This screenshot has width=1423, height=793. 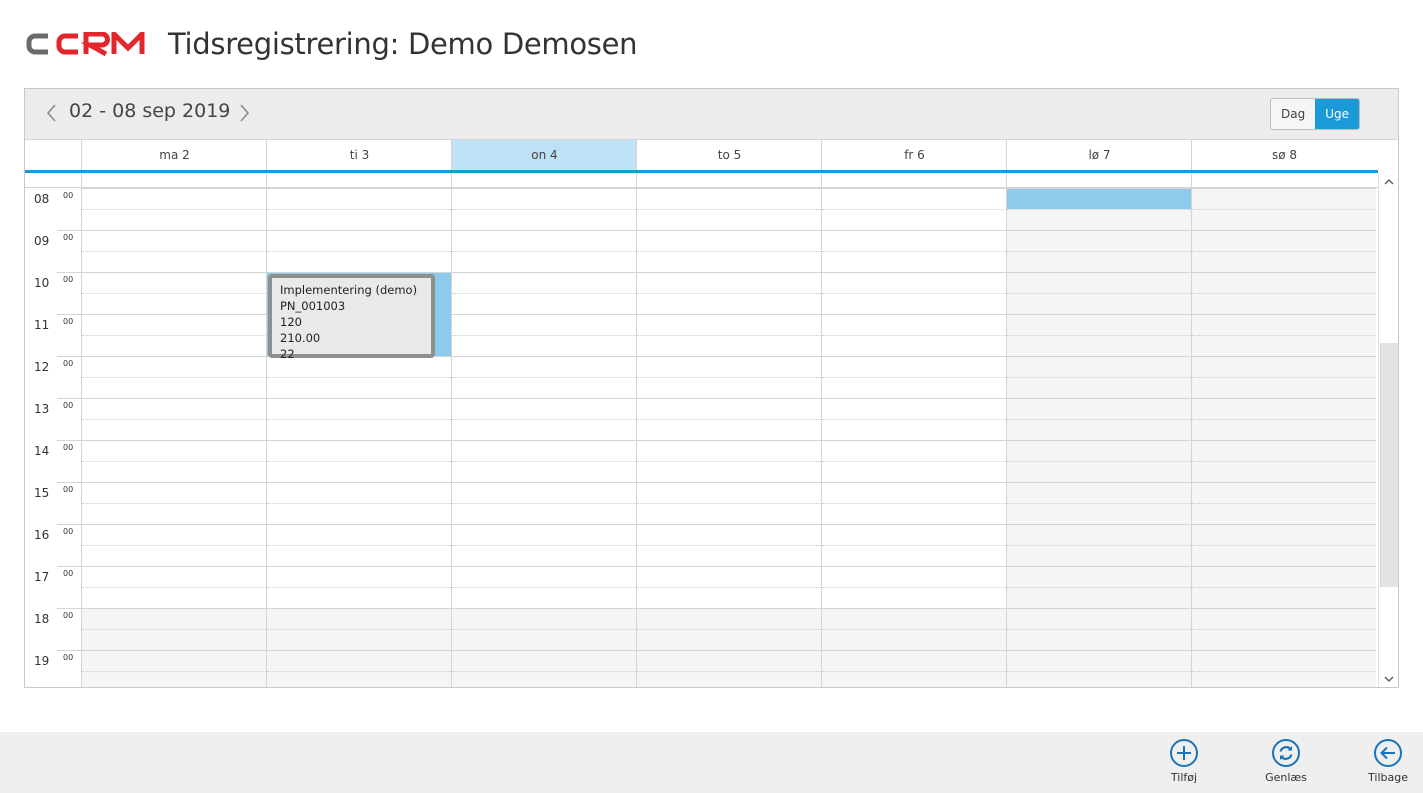 I want to click on day-header-5: fr 6, so click(x=914, y=155).